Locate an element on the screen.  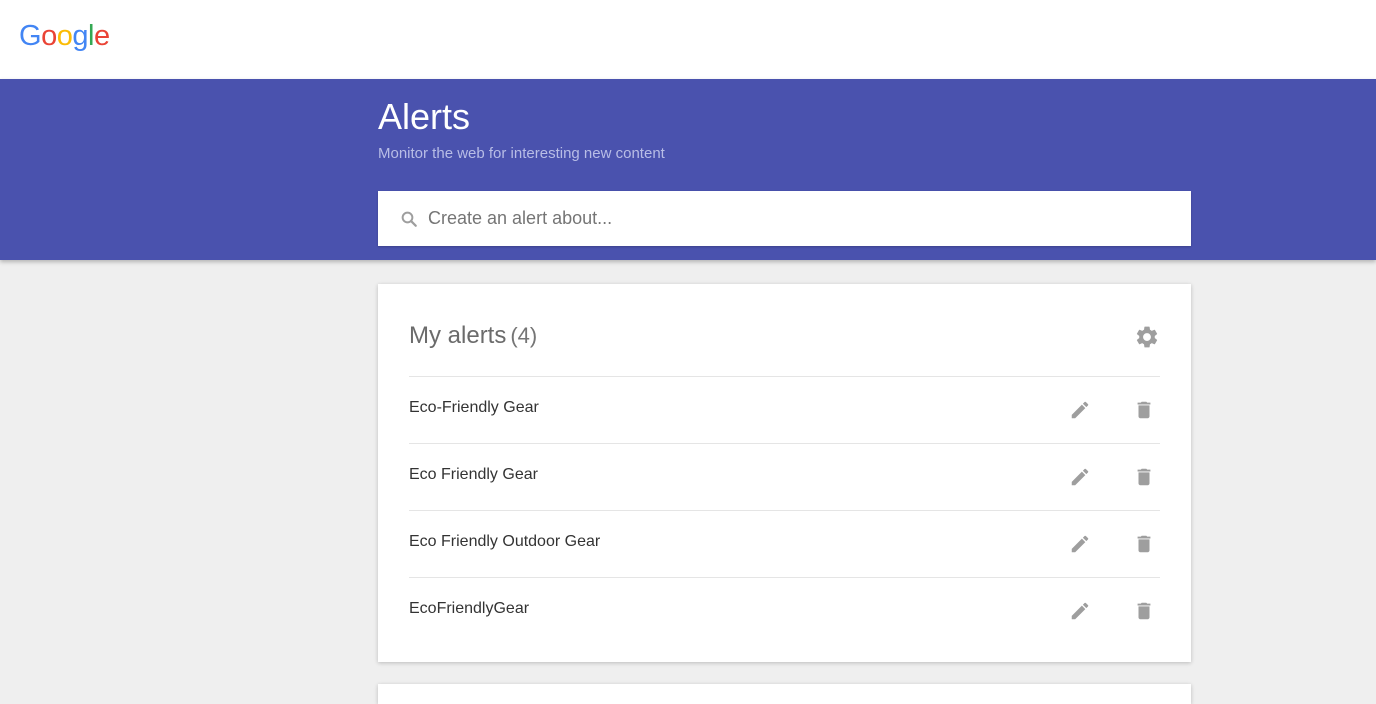
google-logo: Google is located at coordinates (64, 36).